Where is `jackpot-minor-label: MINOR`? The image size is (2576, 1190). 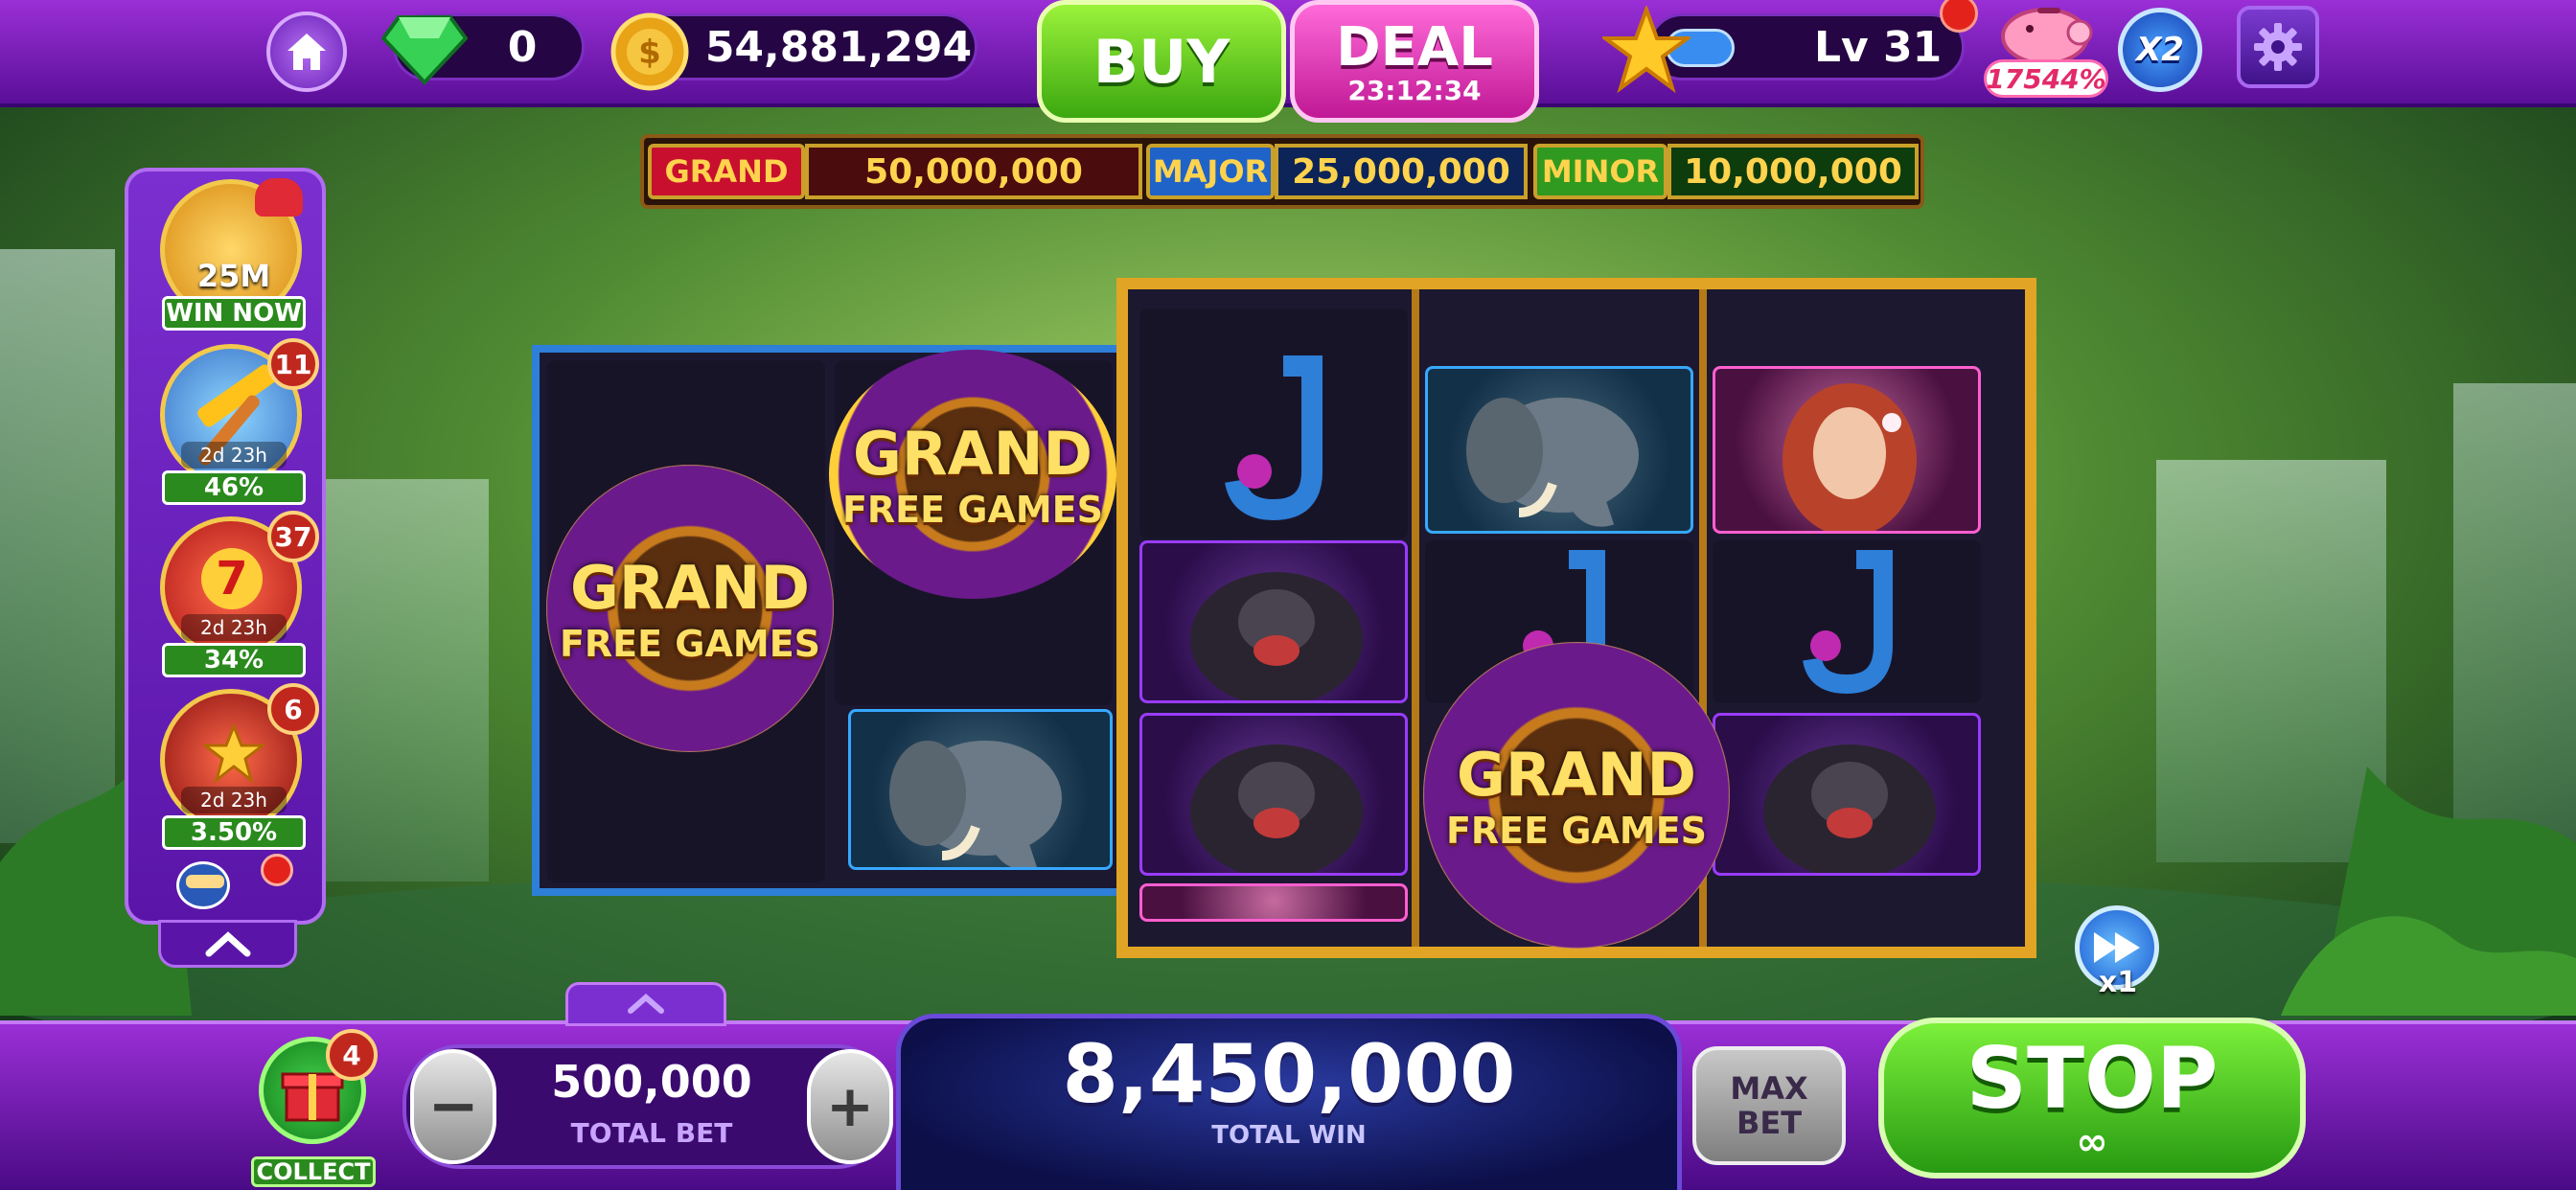 jackpot-minor-label: MINOR is located at coordinates (1600, 171).